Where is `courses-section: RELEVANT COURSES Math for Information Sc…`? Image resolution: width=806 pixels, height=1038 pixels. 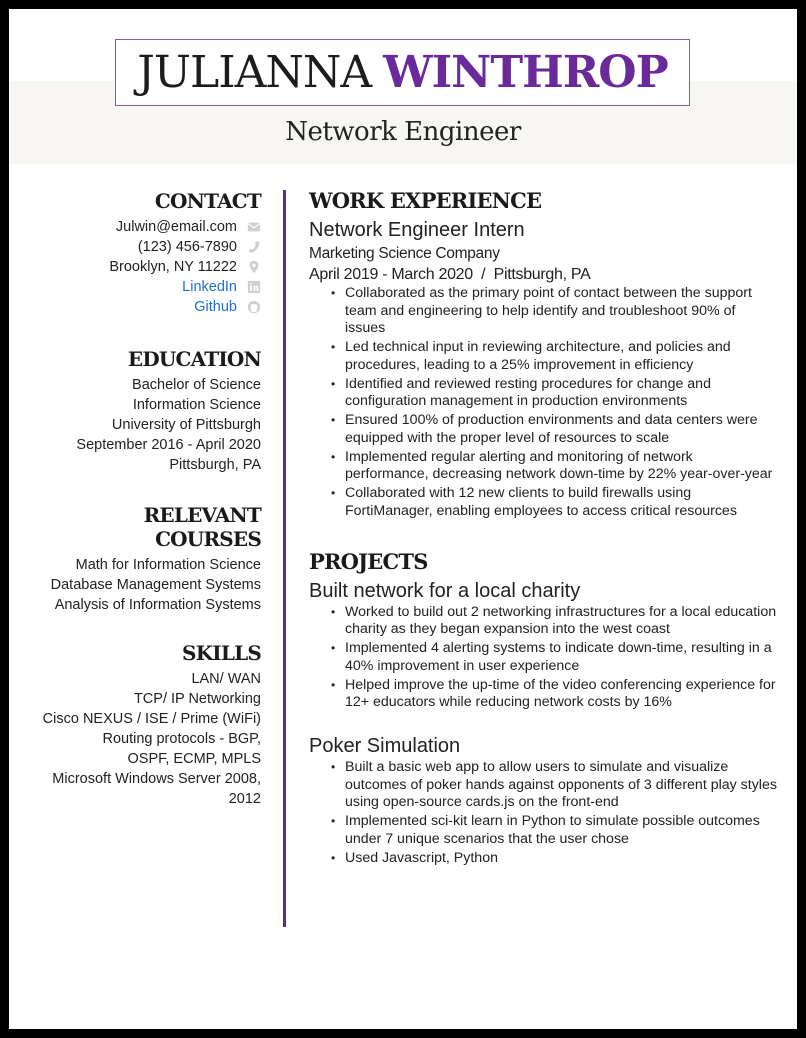 courses-section: RELEVANT COURSES Math for Information Sc… is located at coordinates (150, 559).